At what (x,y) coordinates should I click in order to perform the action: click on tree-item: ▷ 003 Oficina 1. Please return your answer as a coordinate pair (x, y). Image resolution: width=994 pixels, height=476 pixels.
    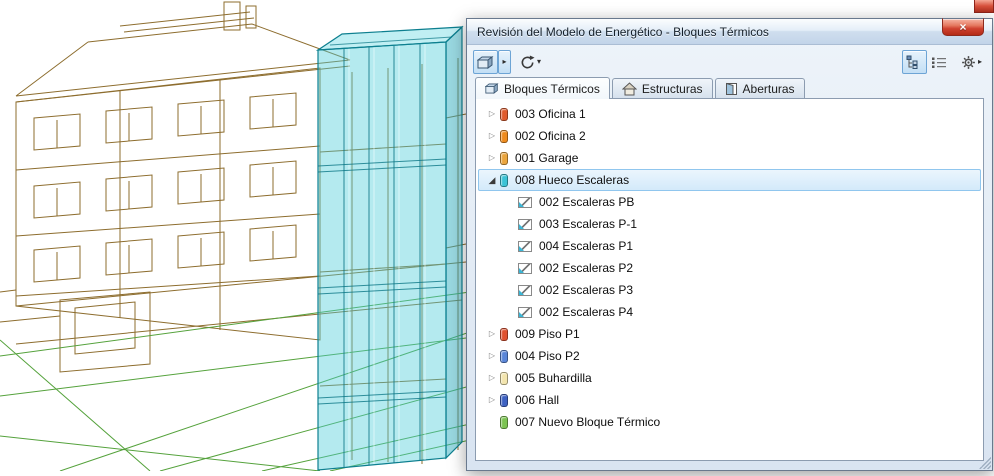
    Looking at the image, I should click on (729, 114).